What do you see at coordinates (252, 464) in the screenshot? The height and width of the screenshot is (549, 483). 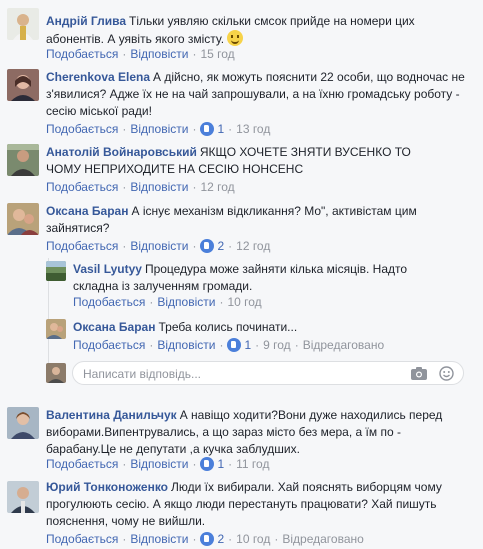 I see `timestamp: 11 год` at bounding box center [252, 464].